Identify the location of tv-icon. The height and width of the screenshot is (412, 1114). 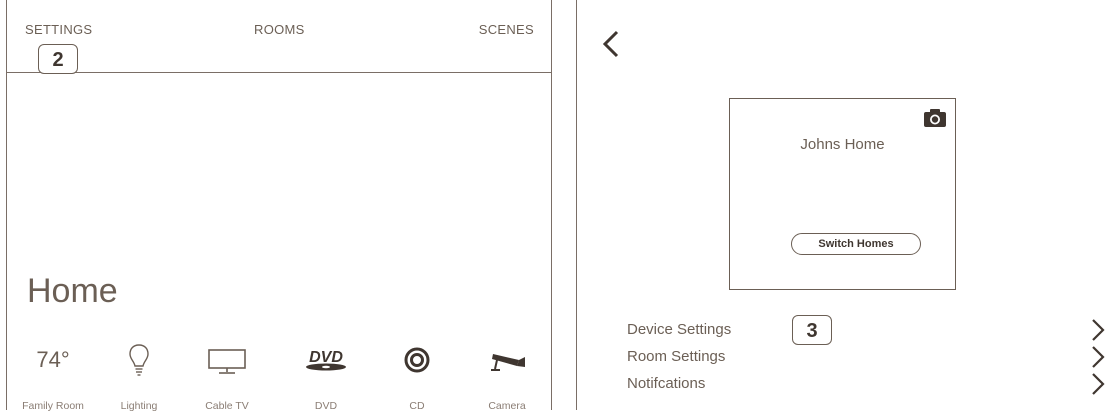
(227, 360).